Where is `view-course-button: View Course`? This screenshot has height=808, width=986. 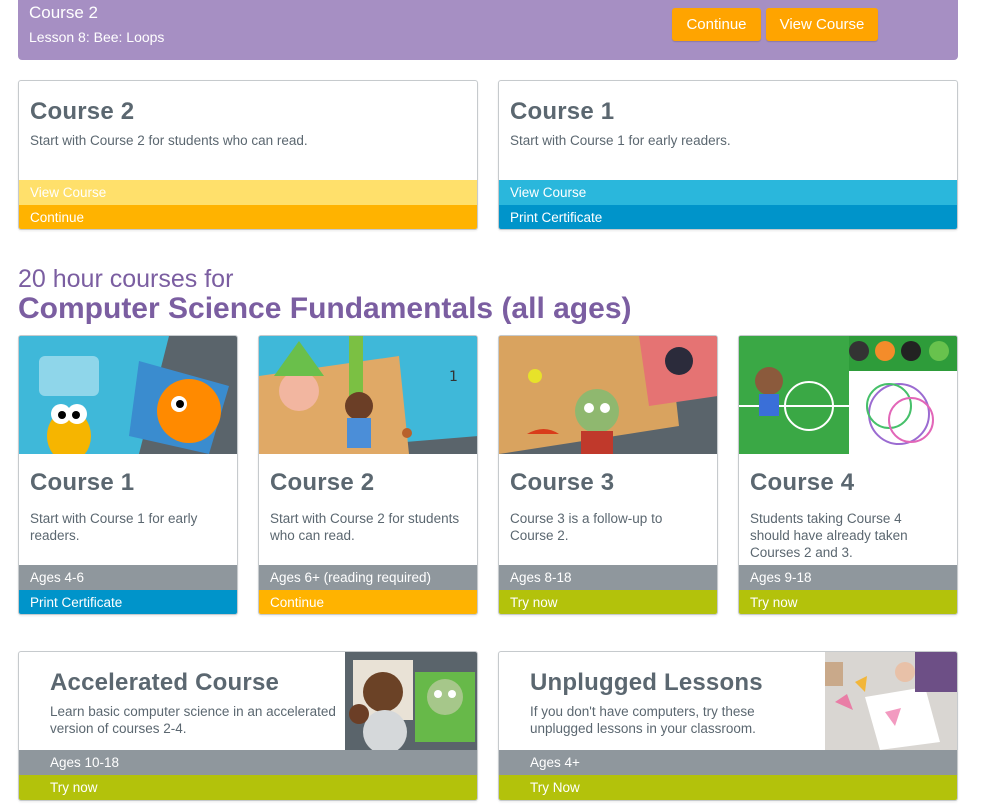
view-course-button: View Course is located at coordinates (822, 24).